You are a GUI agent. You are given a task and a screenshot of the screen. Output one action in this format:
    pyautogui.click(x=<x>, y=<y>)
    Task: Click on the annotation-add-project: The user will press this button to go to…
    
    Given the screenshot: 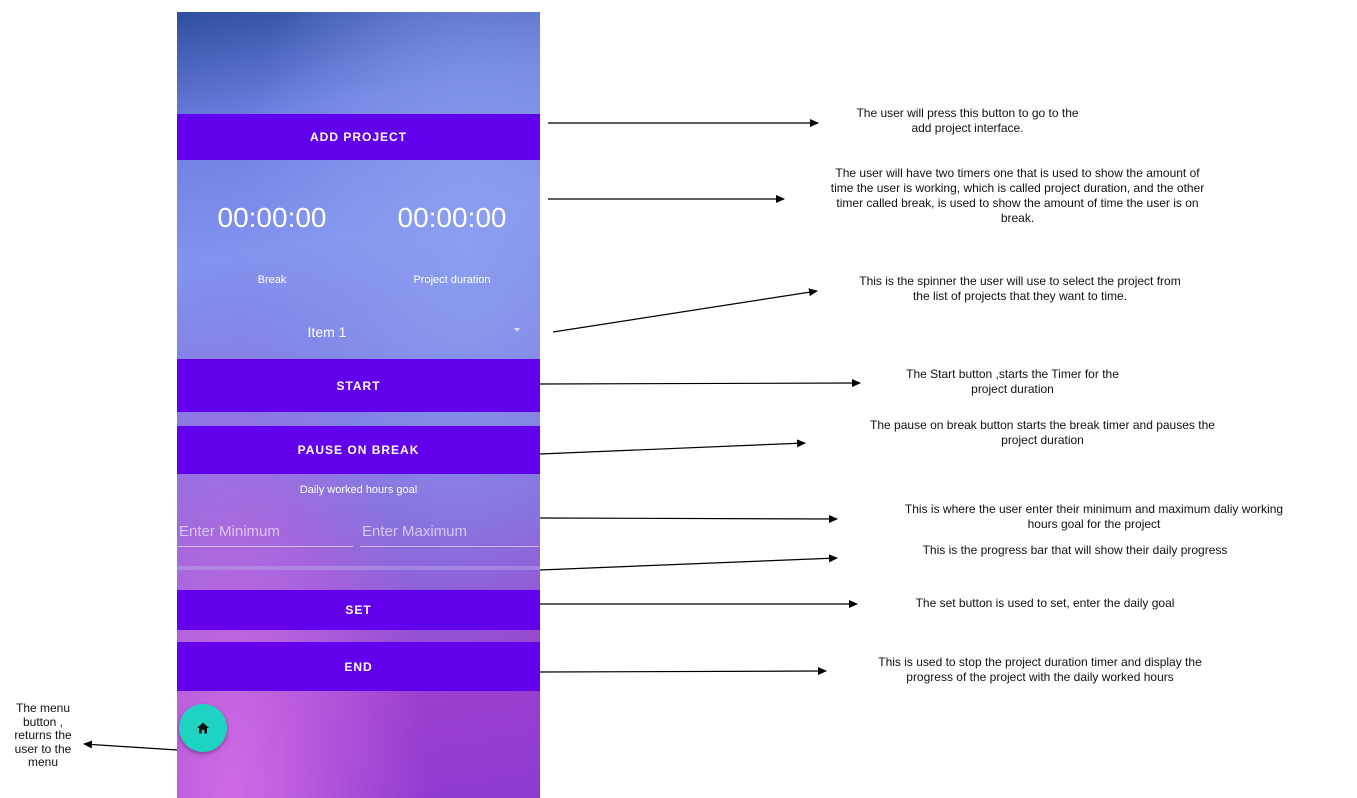 What is the action you would take?
    pyautogui.click(x=967, y=120)
    